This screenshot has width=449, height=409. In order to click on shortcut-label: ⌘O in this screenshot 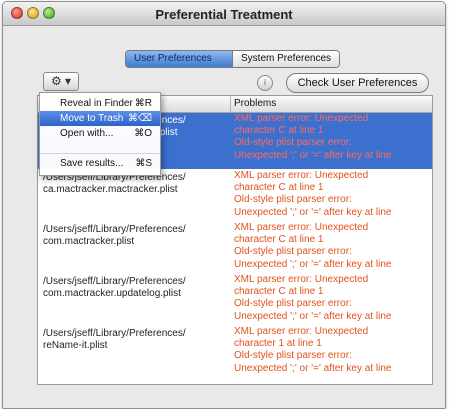, I will do `click(143, 133)`.